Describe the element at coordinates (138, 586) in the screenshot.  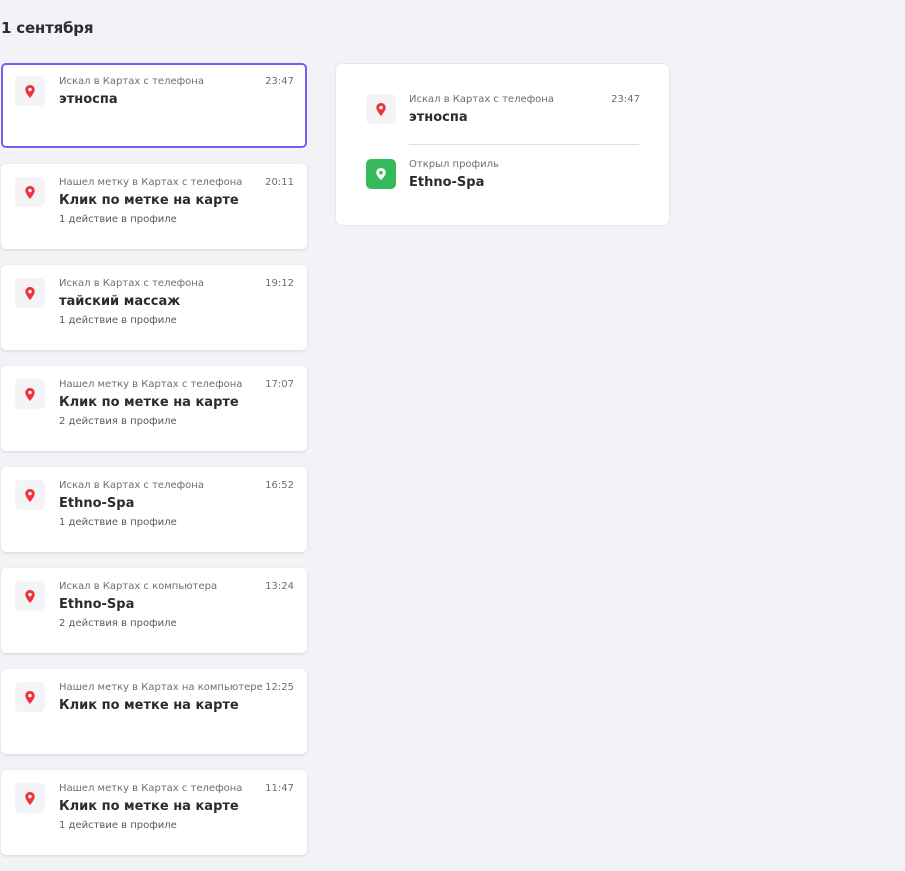
I see `event-source: Искал в Картах с компьютера` at that location.